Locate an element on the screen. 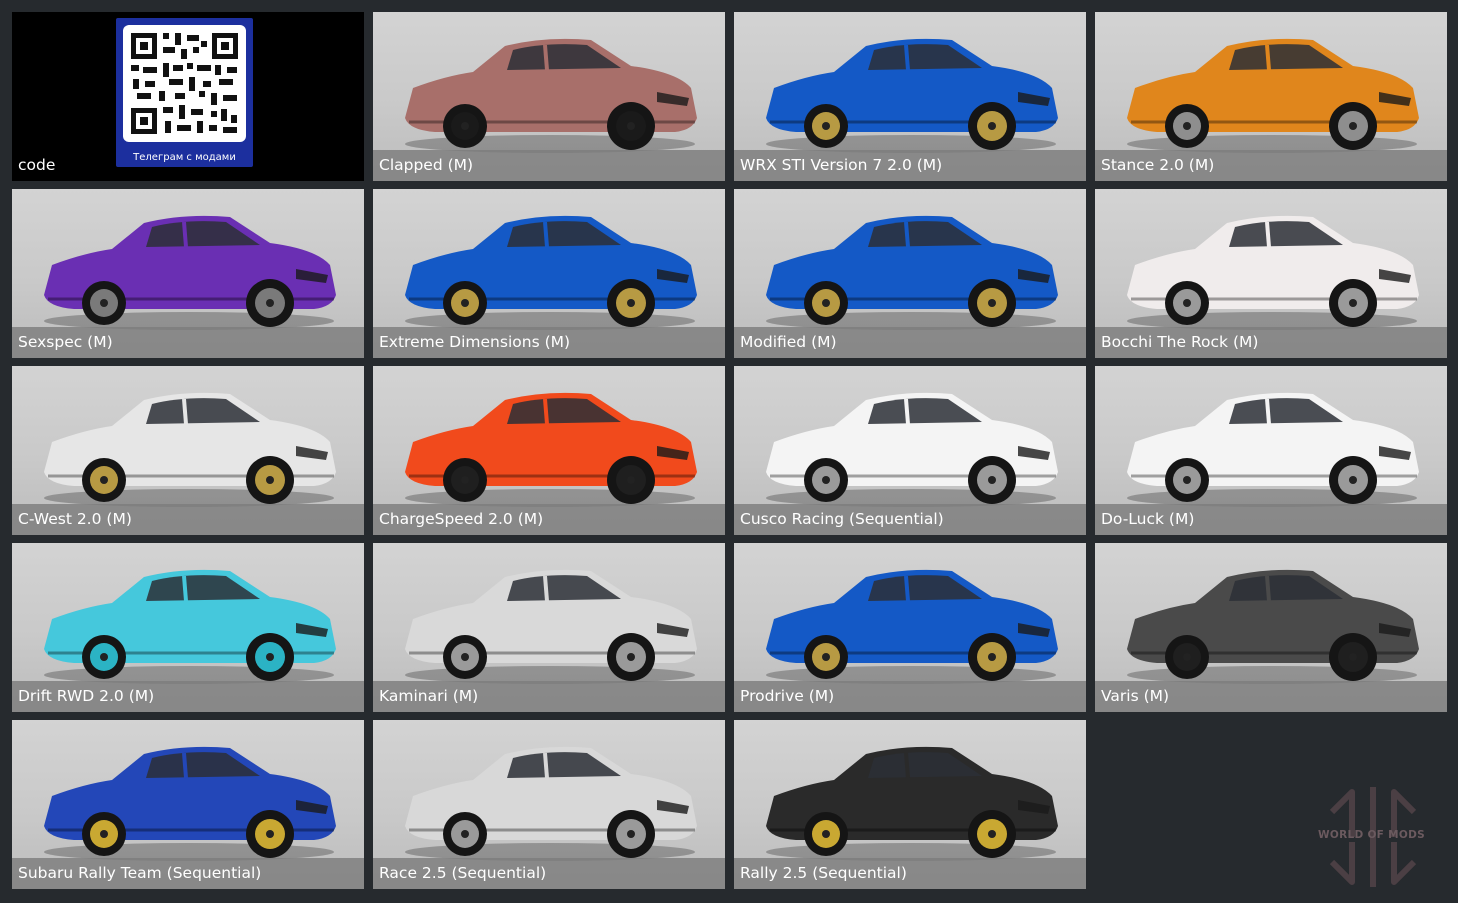 Image resolution: width=1458 pixels, height=903 pixels. tile-caption: Sexspec (M) is located at coordinates (188, 342).